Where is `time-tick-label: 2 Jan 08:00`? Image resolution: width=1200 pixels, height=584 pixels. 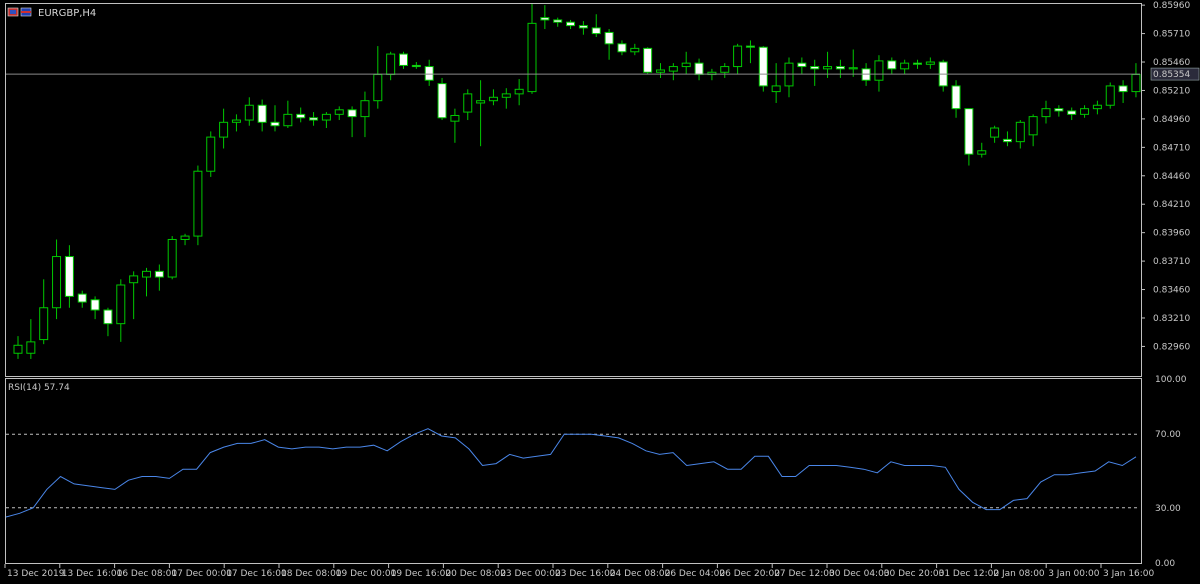 time-tick-label: 2 Jan 08:00 is located at coordinates (1019, 574).